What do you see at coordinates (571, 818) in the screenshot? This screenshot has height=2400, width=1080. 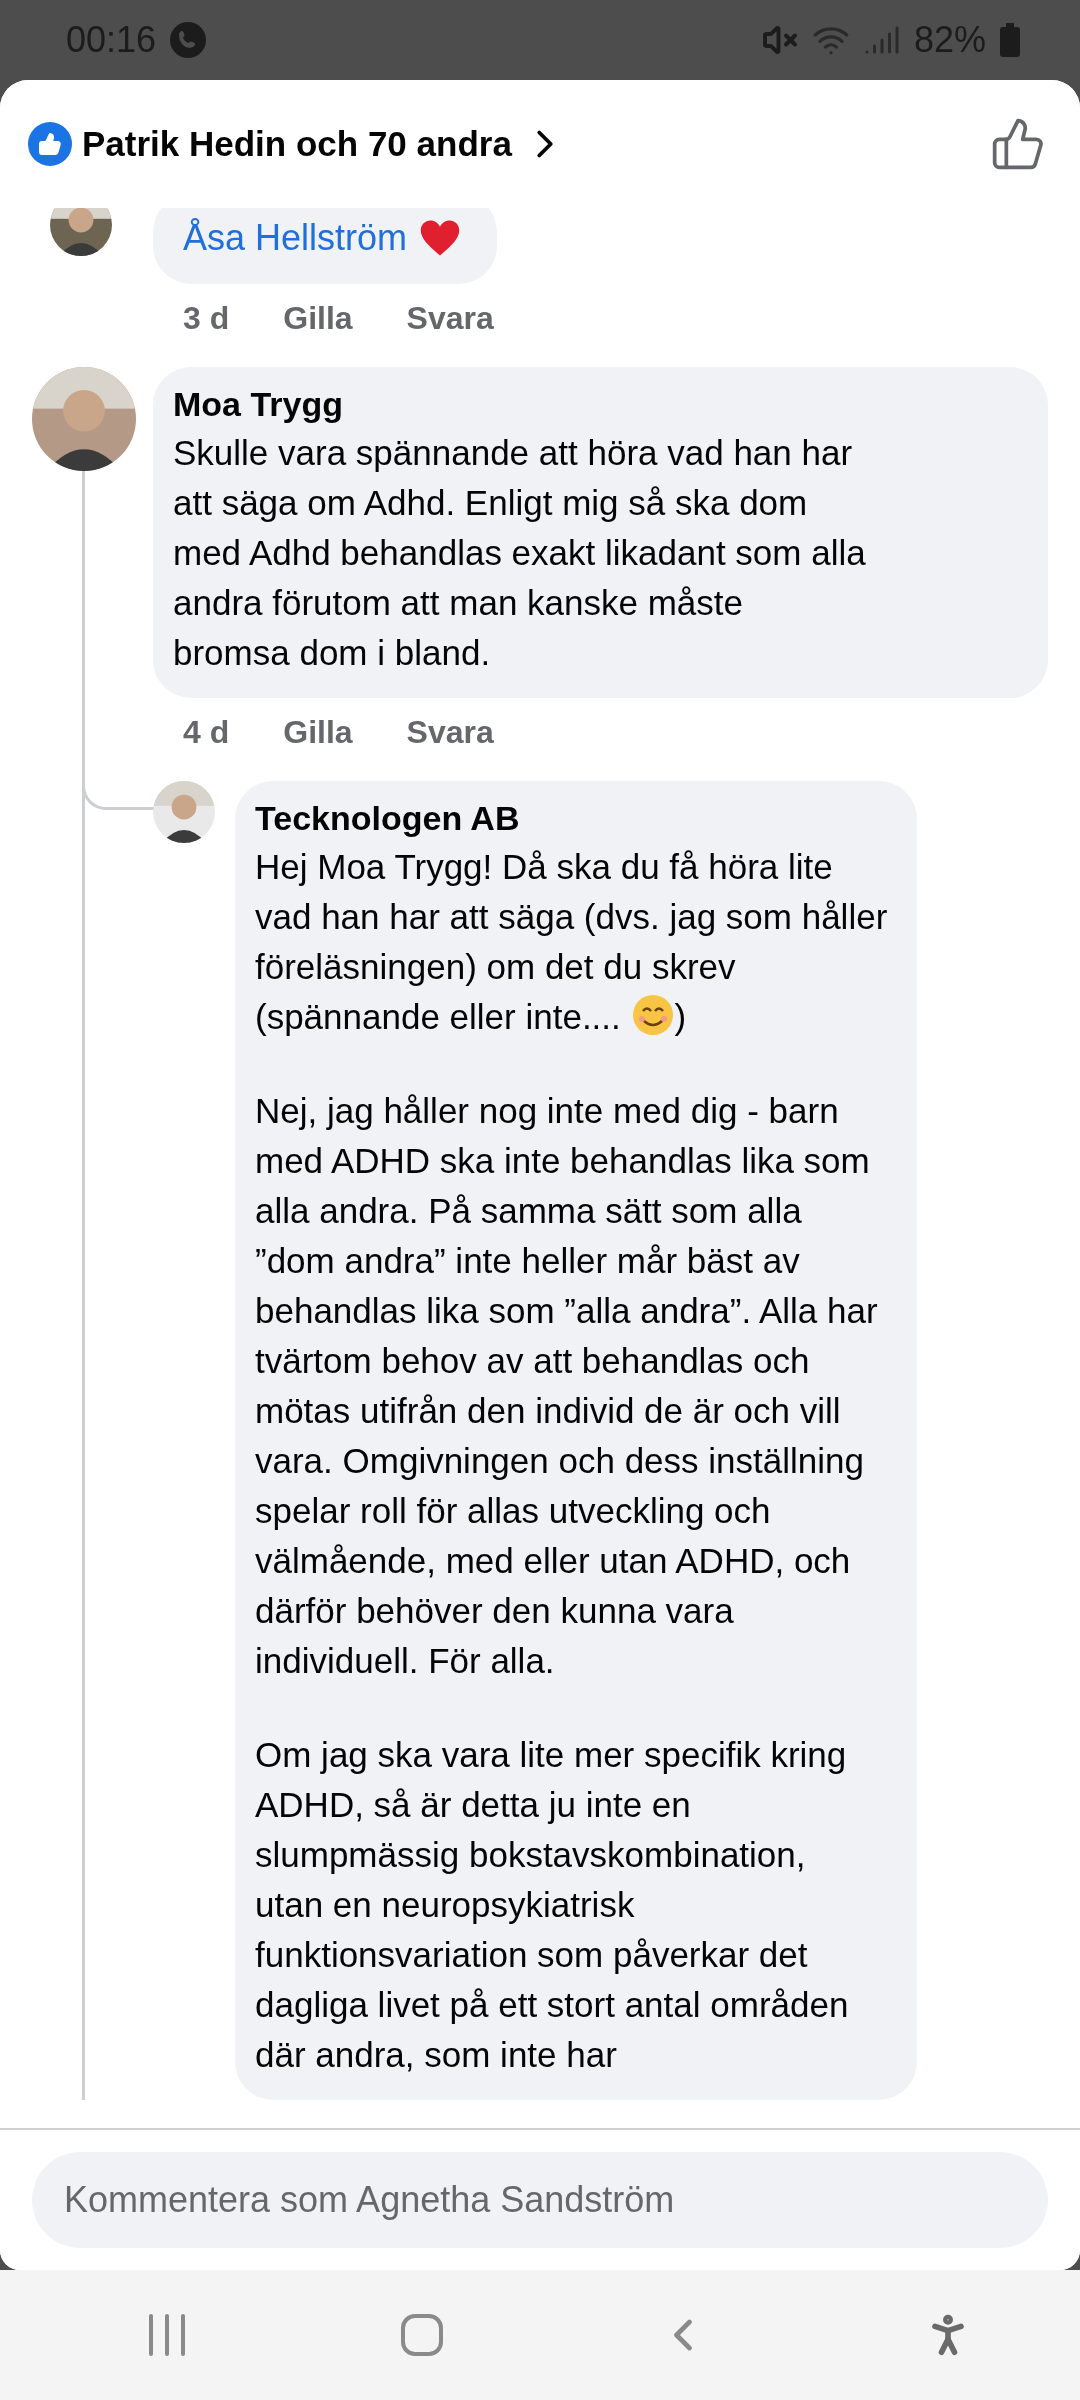 I see `comment-author: Tecknologen AB` at bounding box center [571, 818].